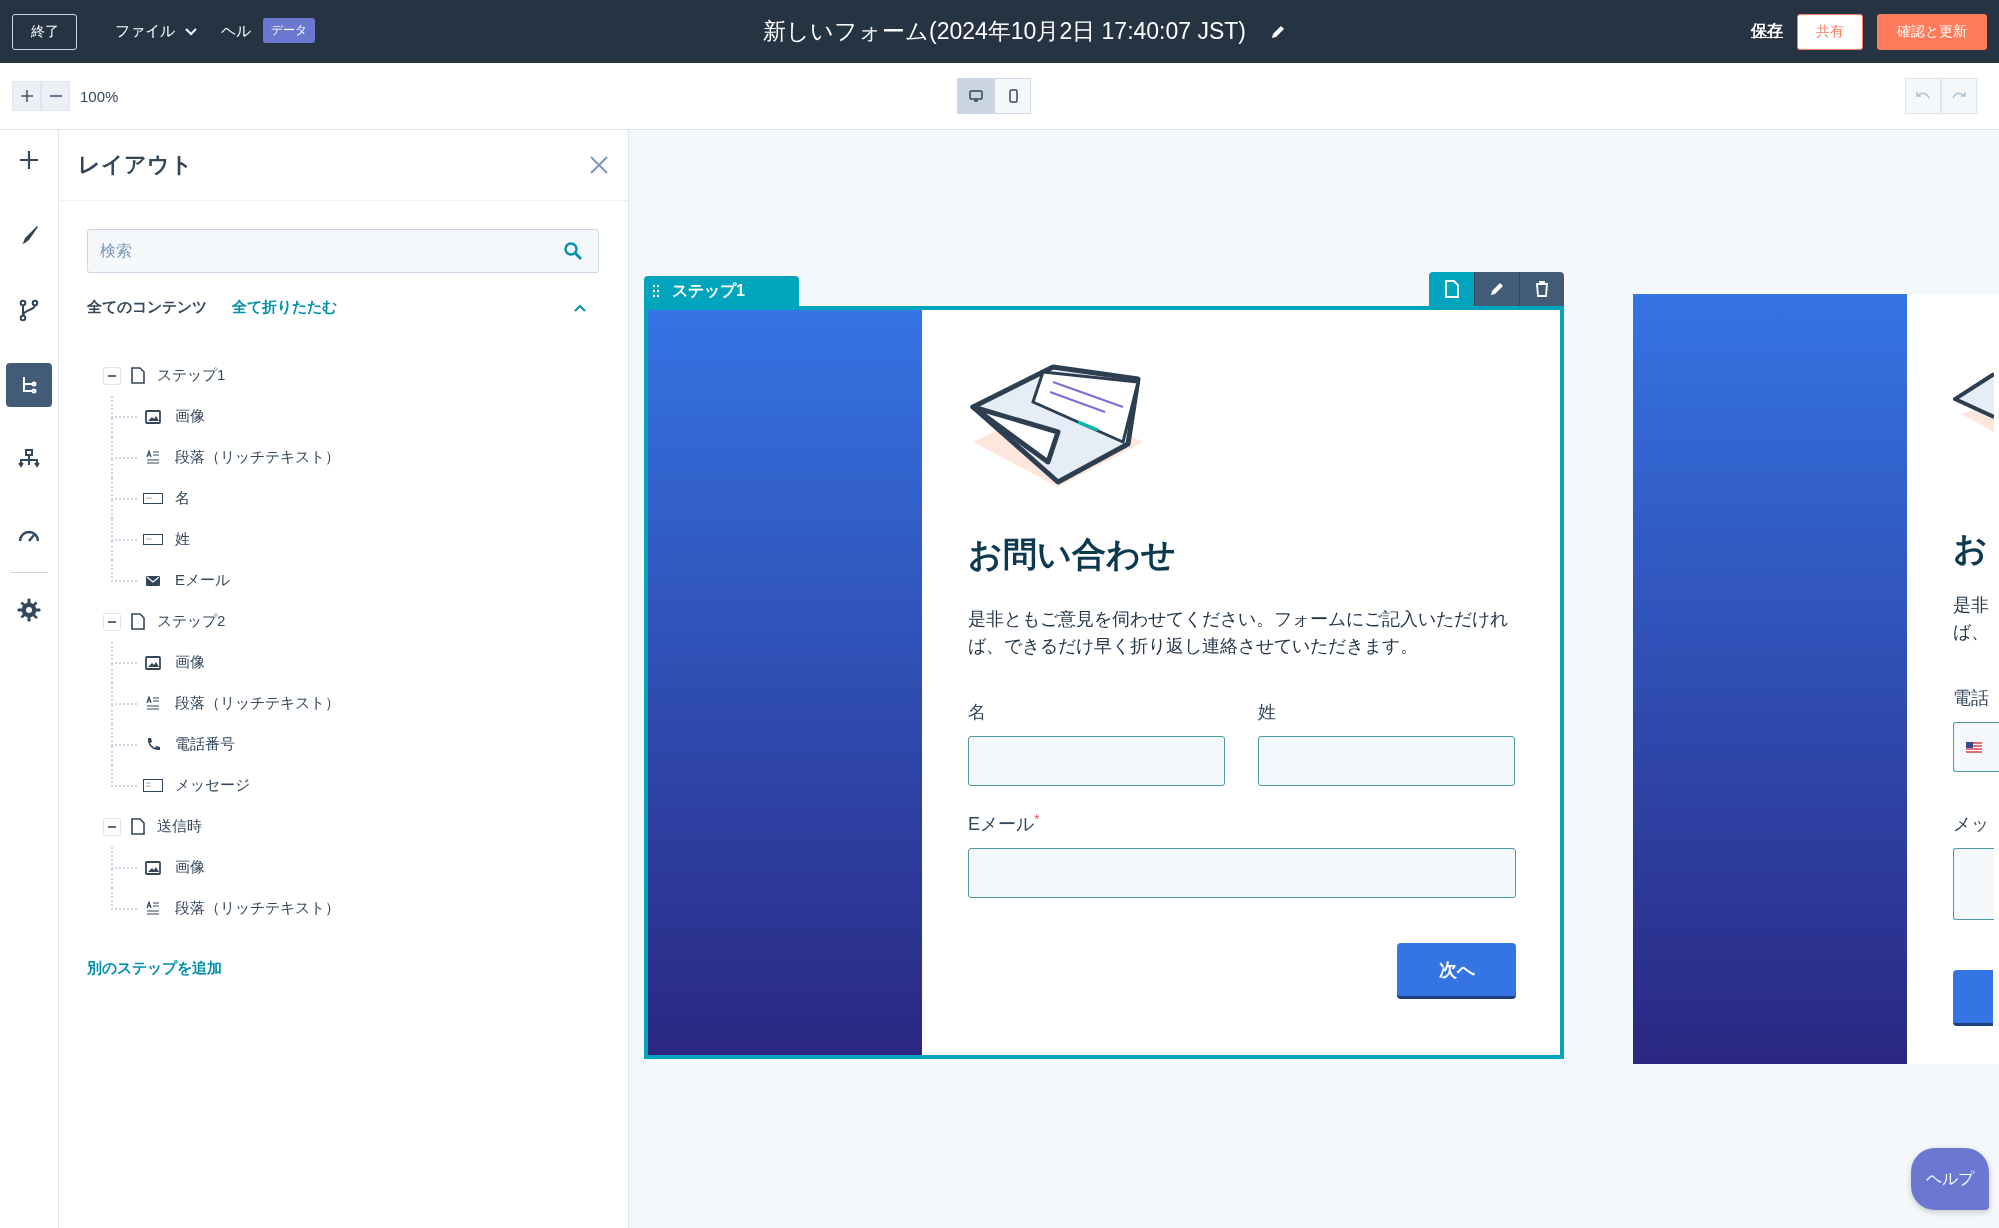 The image size is (1999, 1228). Describe the element at coordinates (135, 165) in the screenshot. I see `panel-title: レイアウト` at that location.